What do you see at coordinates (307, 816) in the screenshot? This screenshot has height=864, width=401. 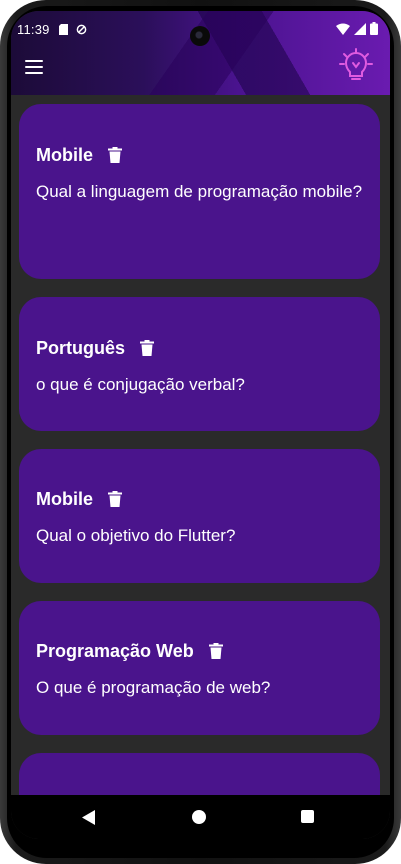 I see `recents-square-icon` at bounding box center [307, 816].